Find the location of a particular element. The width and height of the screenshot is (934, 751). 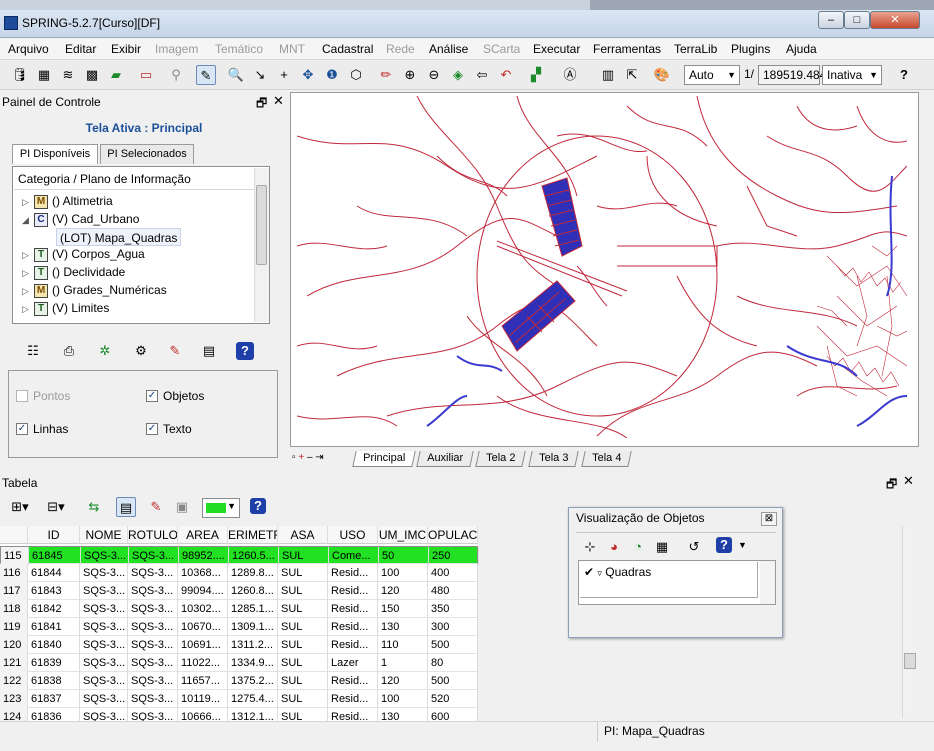

tree-scroll-thumb is located at coordinates (261, 225).